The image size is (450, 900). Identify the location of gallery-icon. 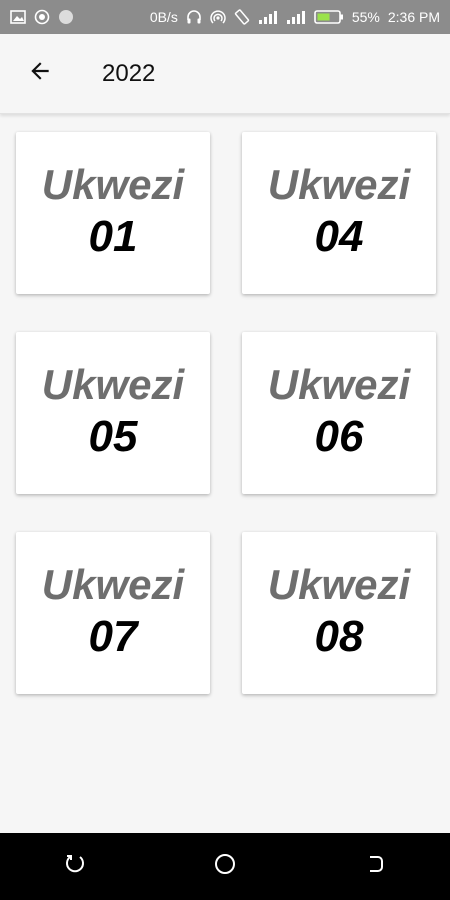
(18, 17).